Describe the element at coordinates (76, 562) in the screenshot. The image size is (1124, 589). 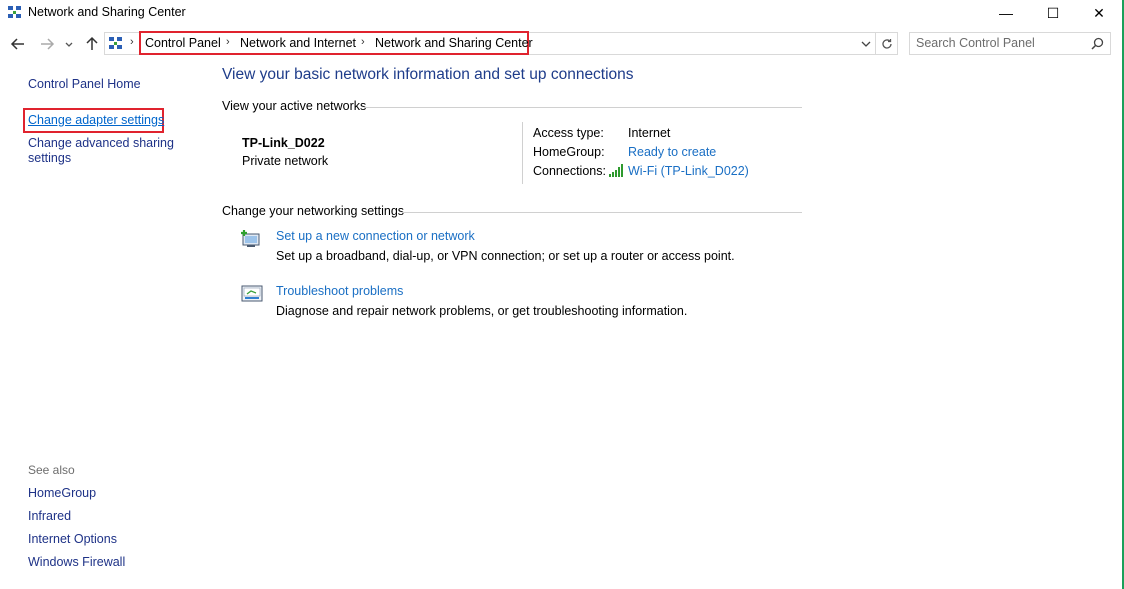
I see `windows-firewall-link: Windows Firewall` at that location.